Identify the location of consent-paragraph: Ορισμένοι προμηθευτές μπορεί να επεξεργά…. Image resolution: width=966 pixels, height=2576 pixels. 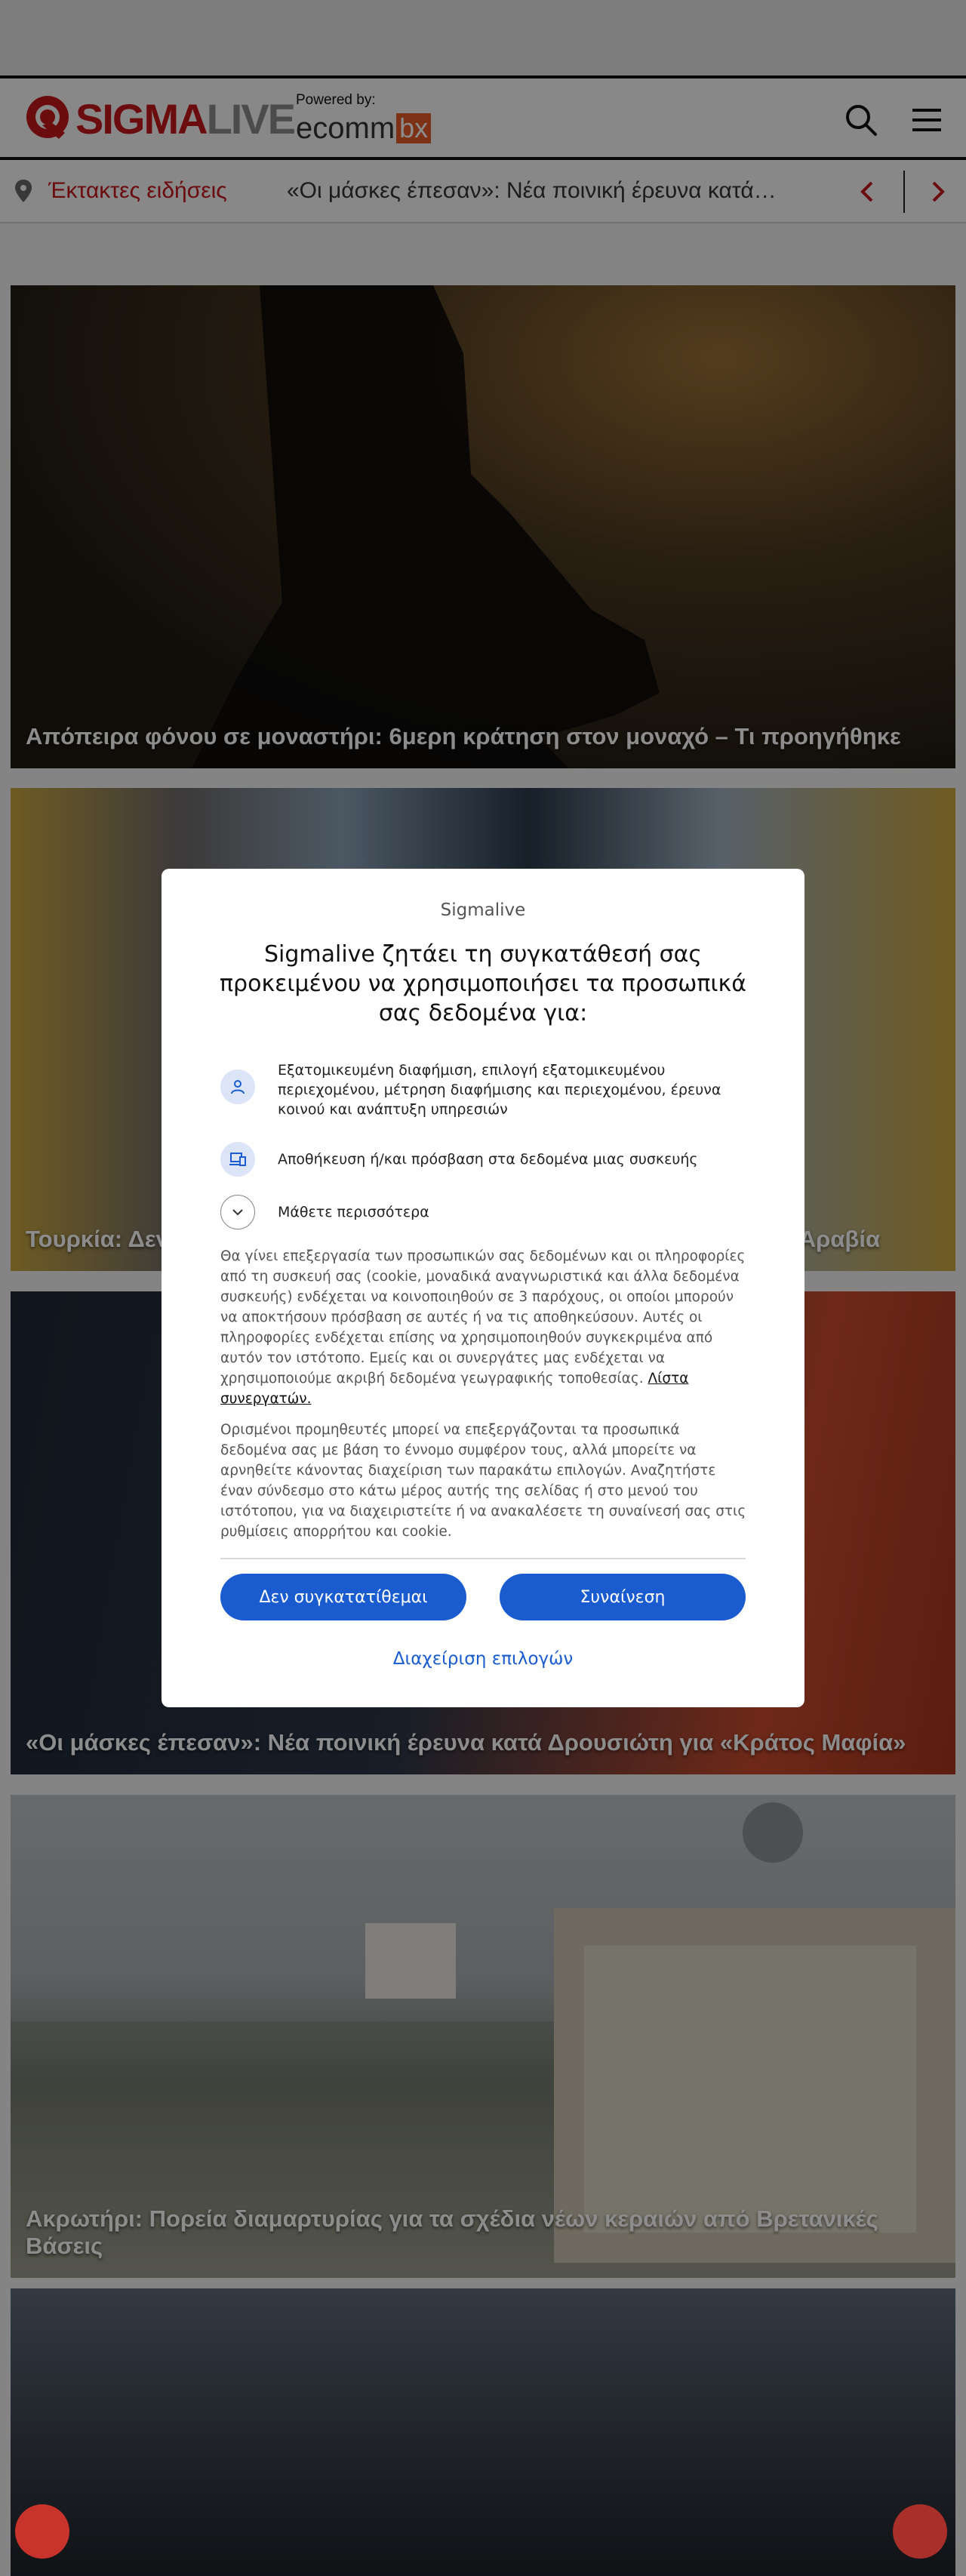
(483, 1481).